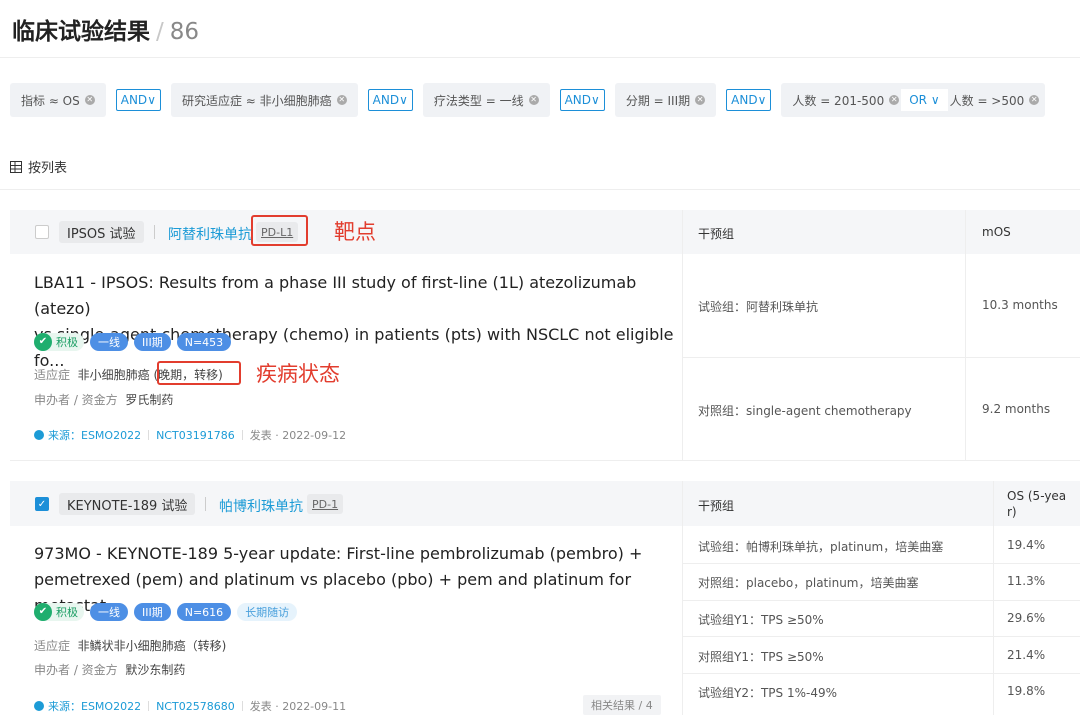 This screenshot has height=715, width=1080. I want to click on nct-link: NCT03191786, so click(195, 435).